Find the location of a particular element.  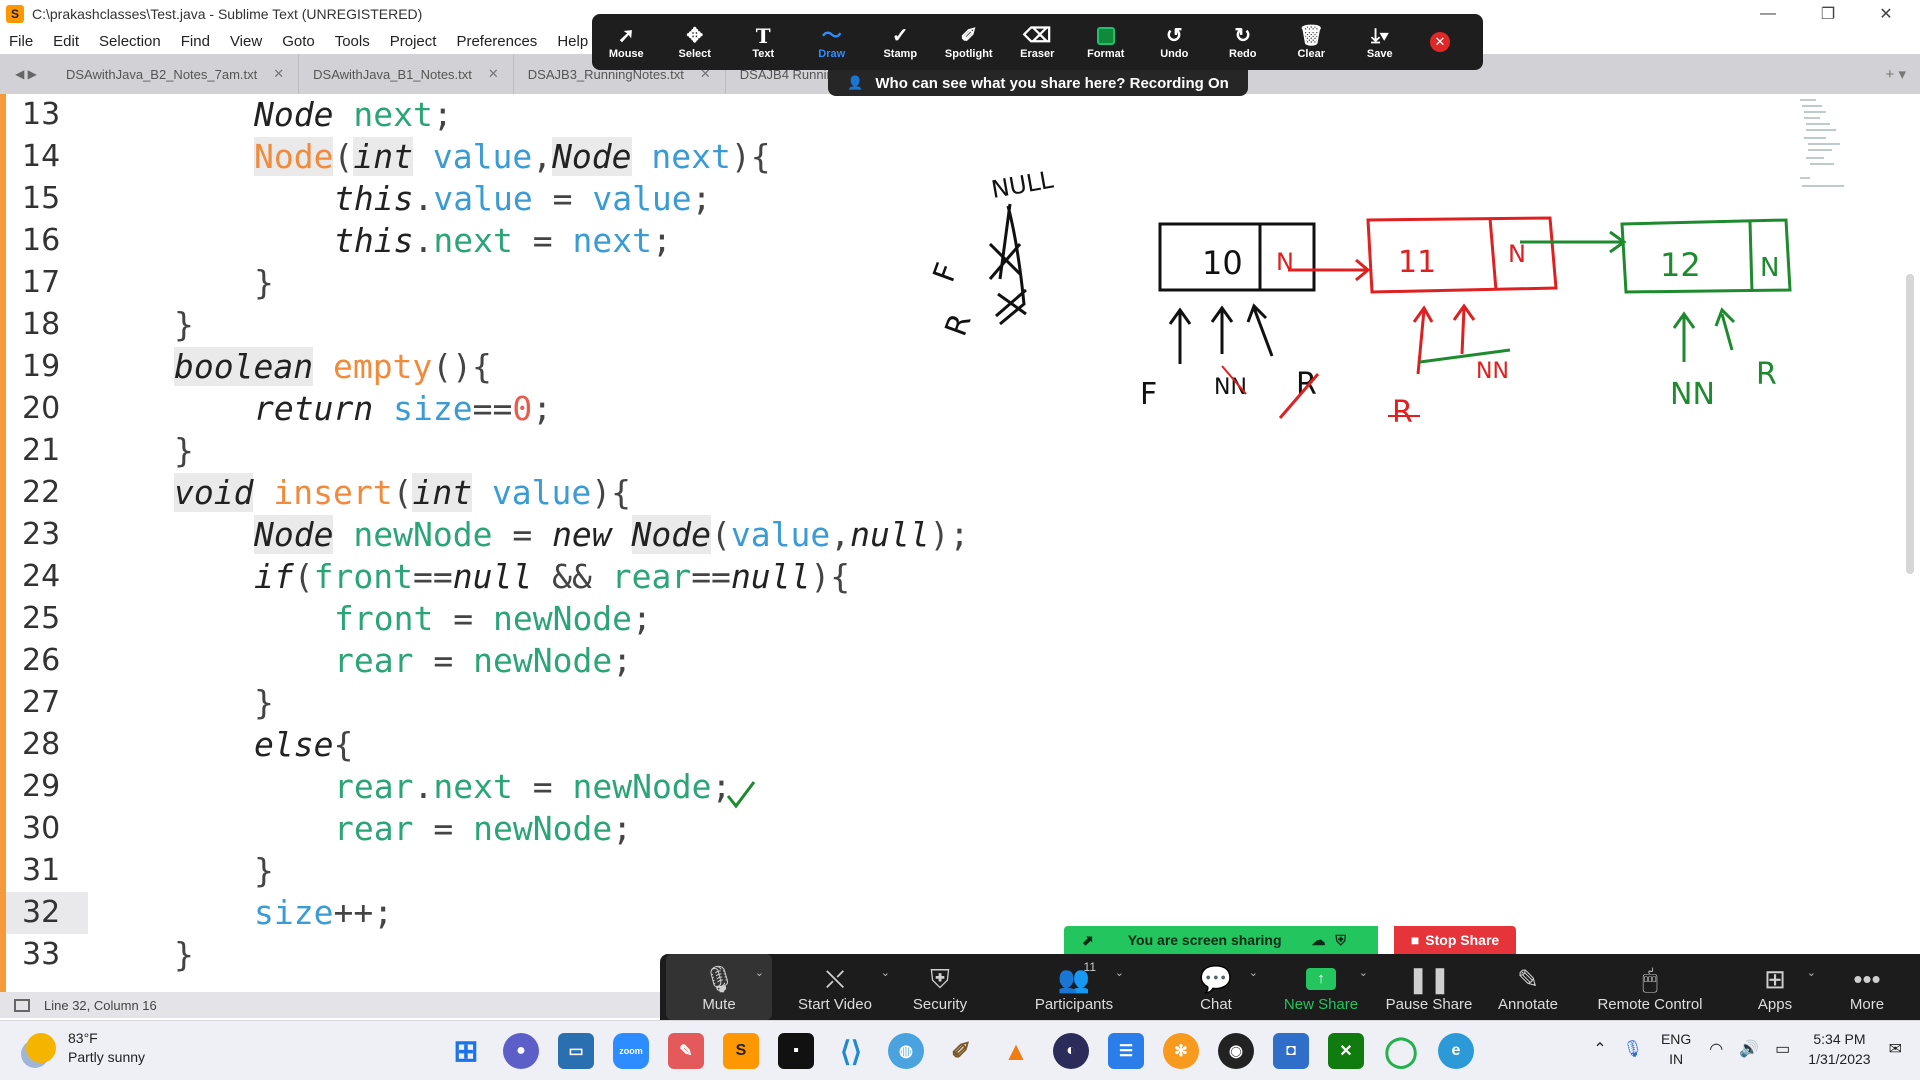

spotlight-tool: ✐ Spotlight is located at coordinates (969, 42).